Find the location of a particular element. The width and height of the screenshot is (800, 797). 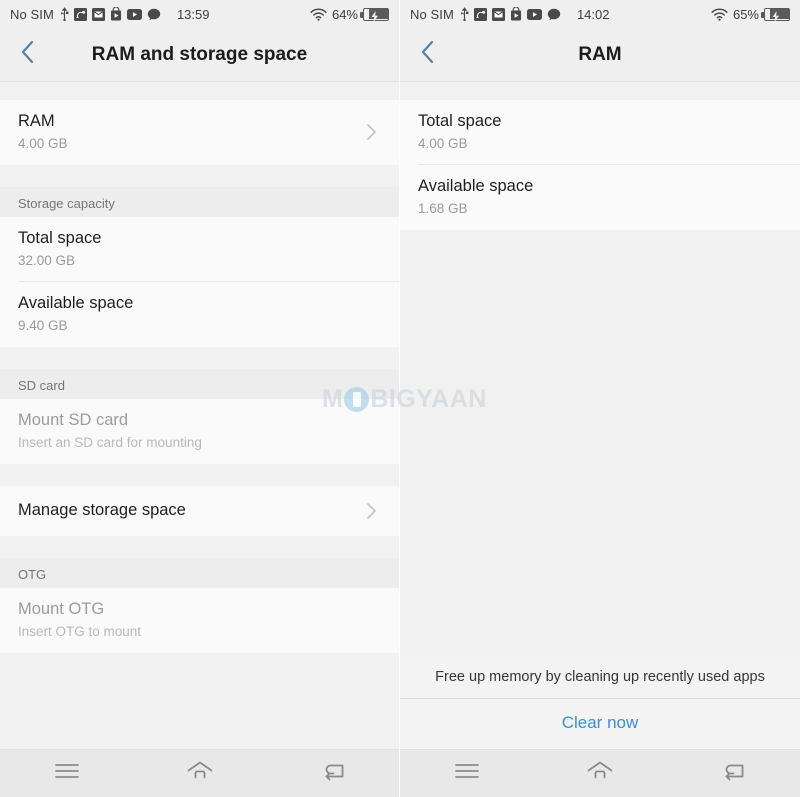

list-item-subtitle: 9.40 GB is located at coordinates (43, 325).